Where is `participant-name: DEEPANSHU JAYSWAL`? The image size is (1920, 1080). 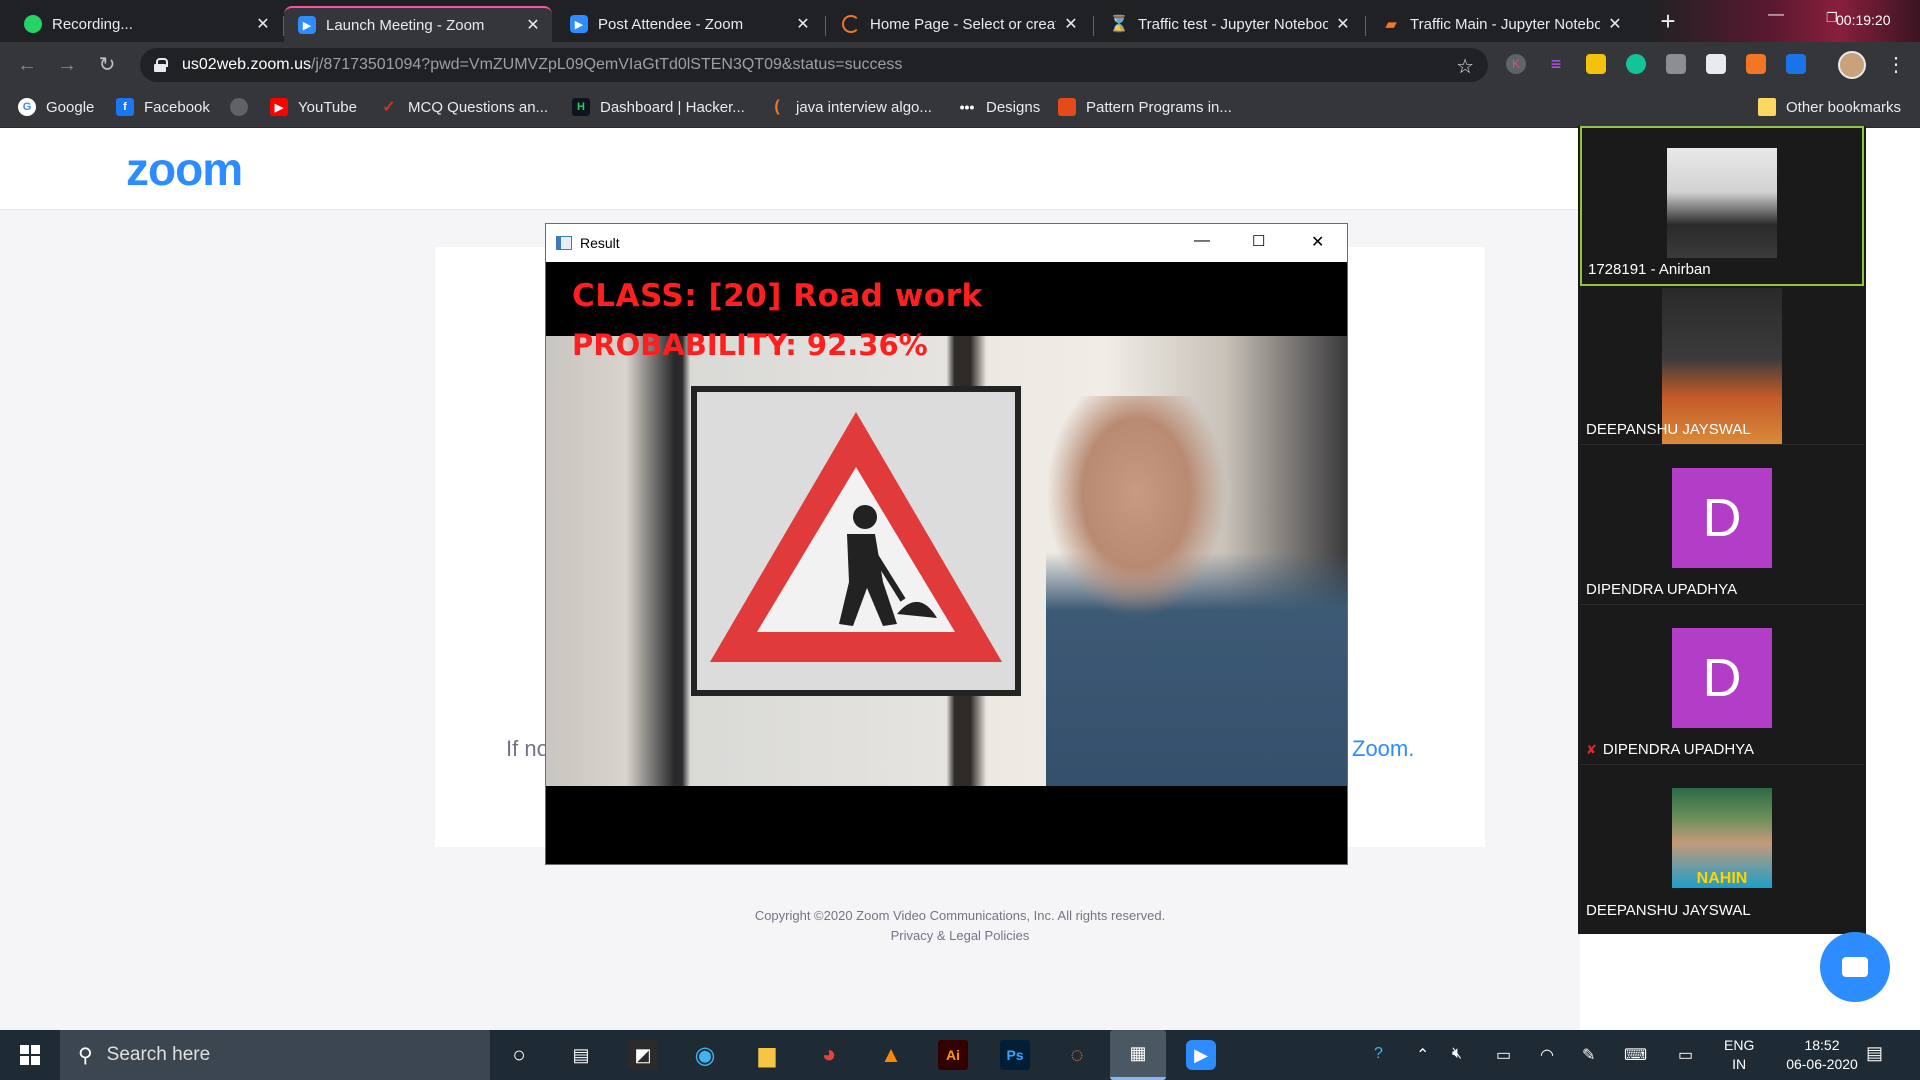 participant-name: DEEPANSHU JAYSWAL is located at coordinates (1668, 910).